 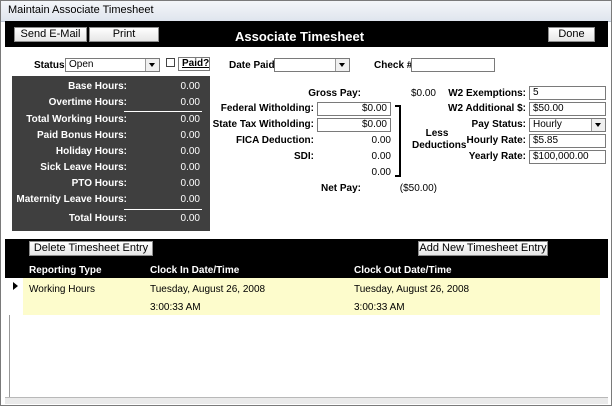 What do you see at coordinates (91, 248) in the screenshot?
I see `delete-timesheet-entry-button: Delete Timesheet Entry` at bounding box center [91, 248].